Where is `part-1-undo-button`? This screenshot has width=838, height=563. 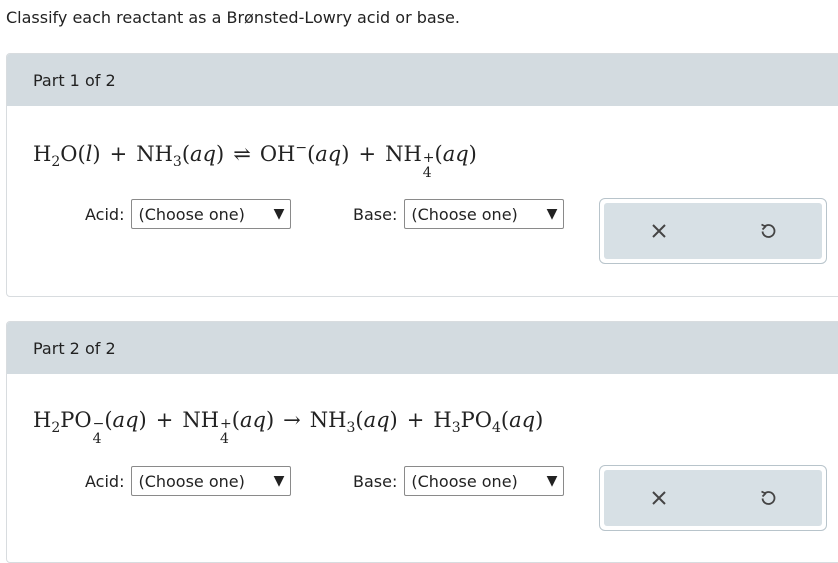
part-1-undo-button is located at coordinates (768, 231).